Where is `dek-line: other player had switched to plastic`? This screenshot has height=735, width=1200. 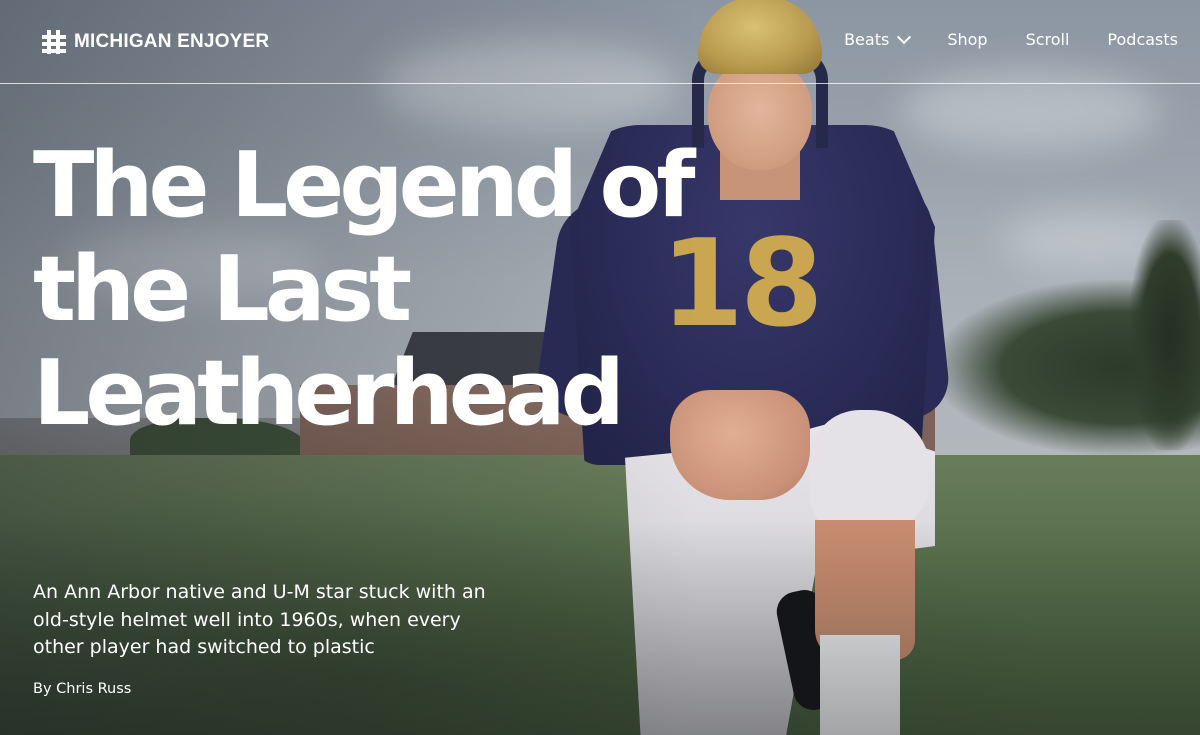 dek-line: other player had switched to plastic is located at coordinates (204, 647).